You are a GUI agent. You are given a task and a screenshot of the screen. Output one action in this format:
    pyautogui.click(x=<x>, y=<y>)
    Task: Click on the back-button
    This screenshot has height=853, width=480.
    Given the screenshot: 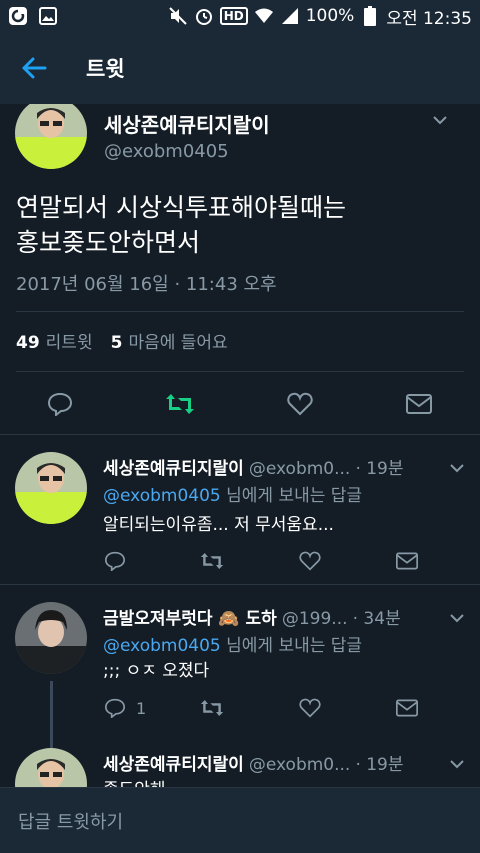 What is the action you would take?
    pyautogui.click(x=34, y=68)
    